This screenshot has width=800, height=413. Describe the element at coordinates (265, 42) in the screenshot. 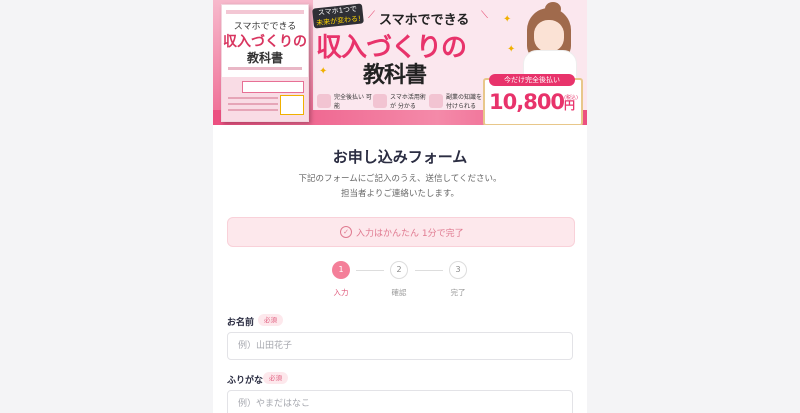

I see `book-title-main: 収入づくりの` at that location.